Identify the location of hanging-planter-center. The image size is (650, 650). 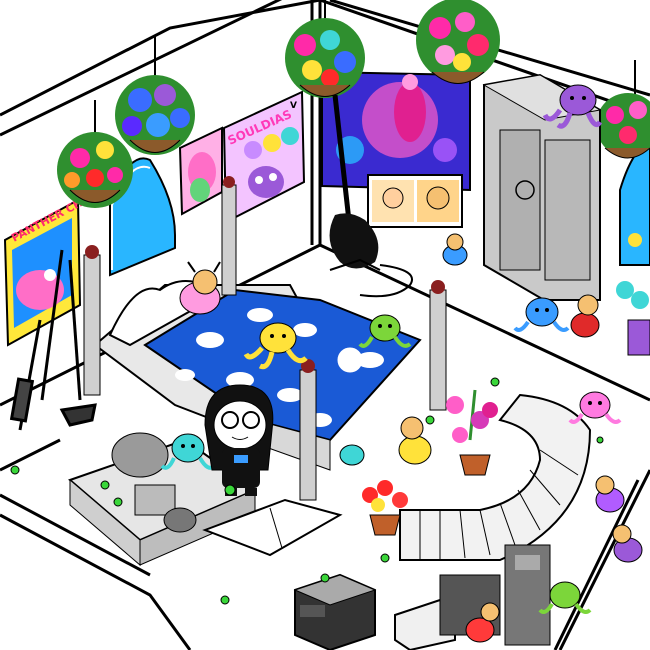
(325, 49).